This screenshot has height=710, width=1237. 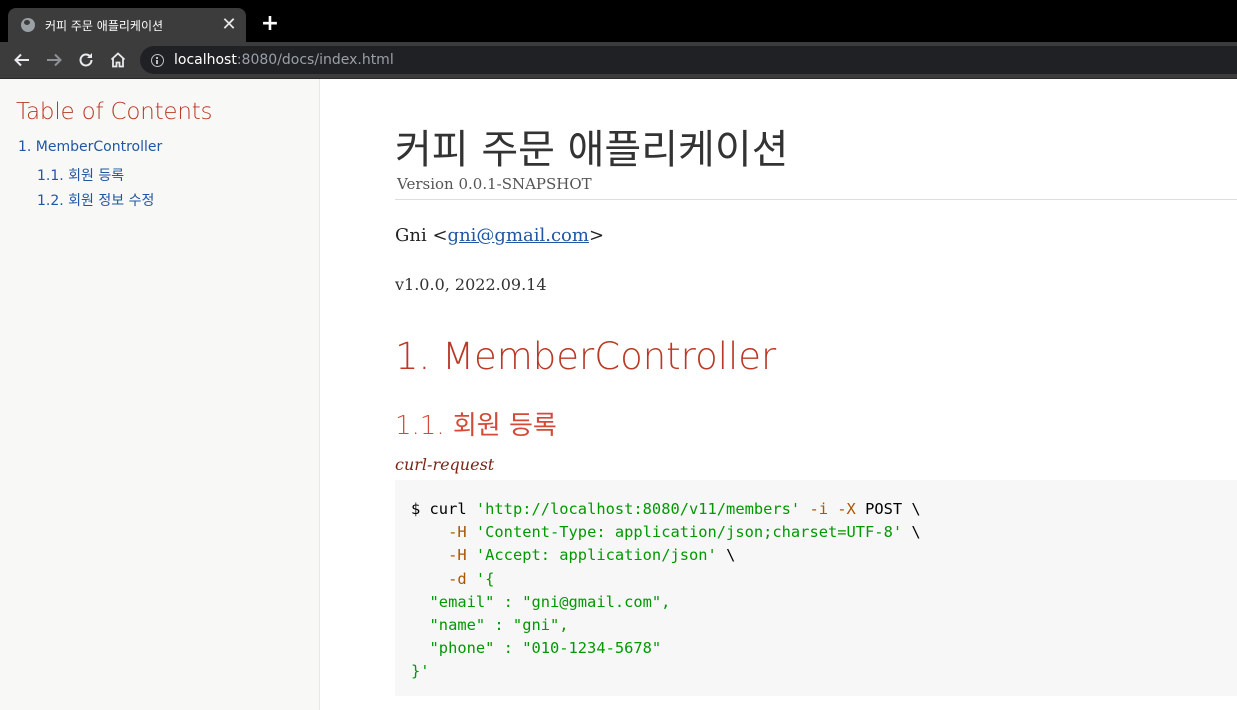 I want to click on new-tab-button: +, so click(x=270, y=24).